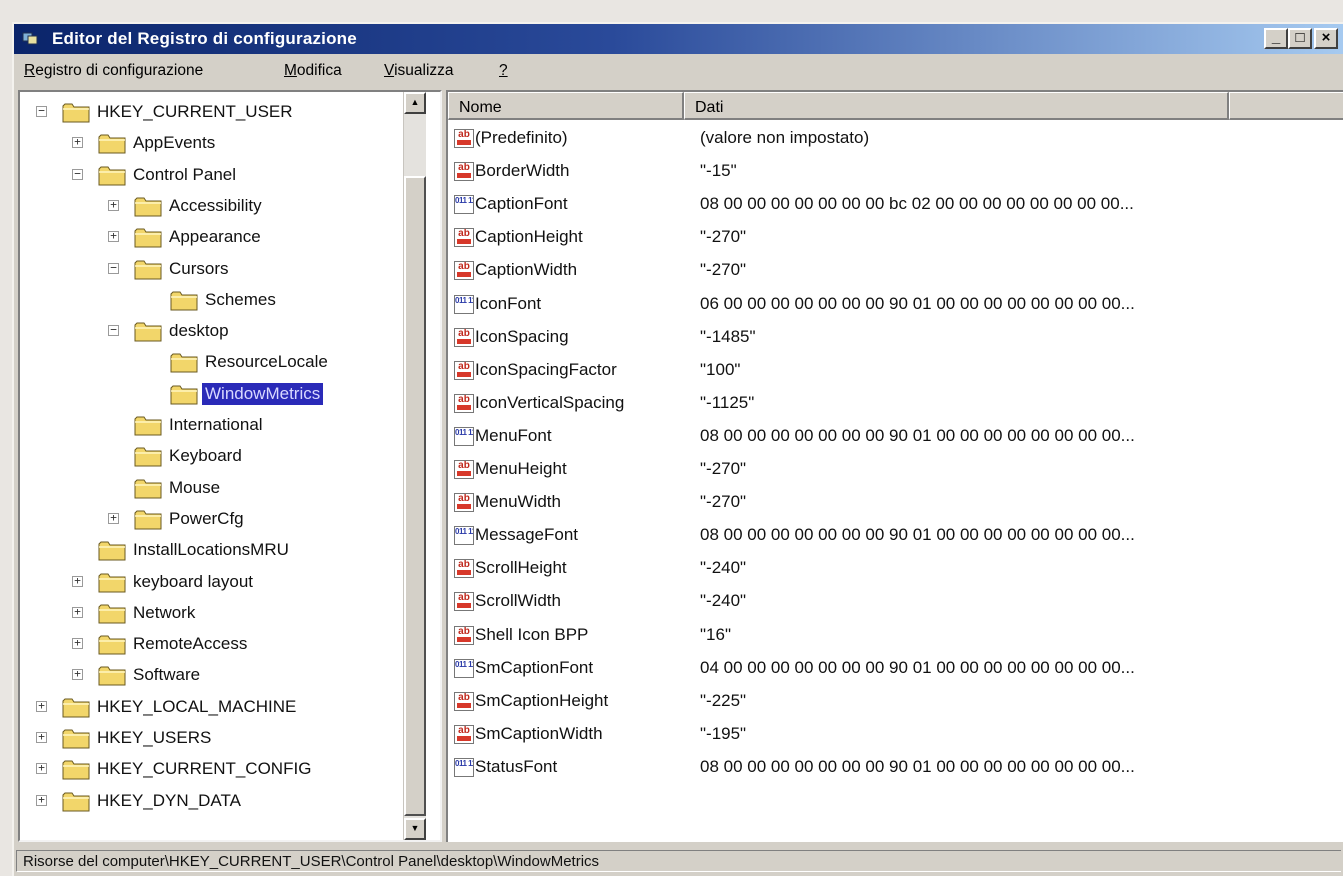 This screenshot has width=1343, height=876. I want to click on value-name: IconSpacingFactor, so click(546, 370).